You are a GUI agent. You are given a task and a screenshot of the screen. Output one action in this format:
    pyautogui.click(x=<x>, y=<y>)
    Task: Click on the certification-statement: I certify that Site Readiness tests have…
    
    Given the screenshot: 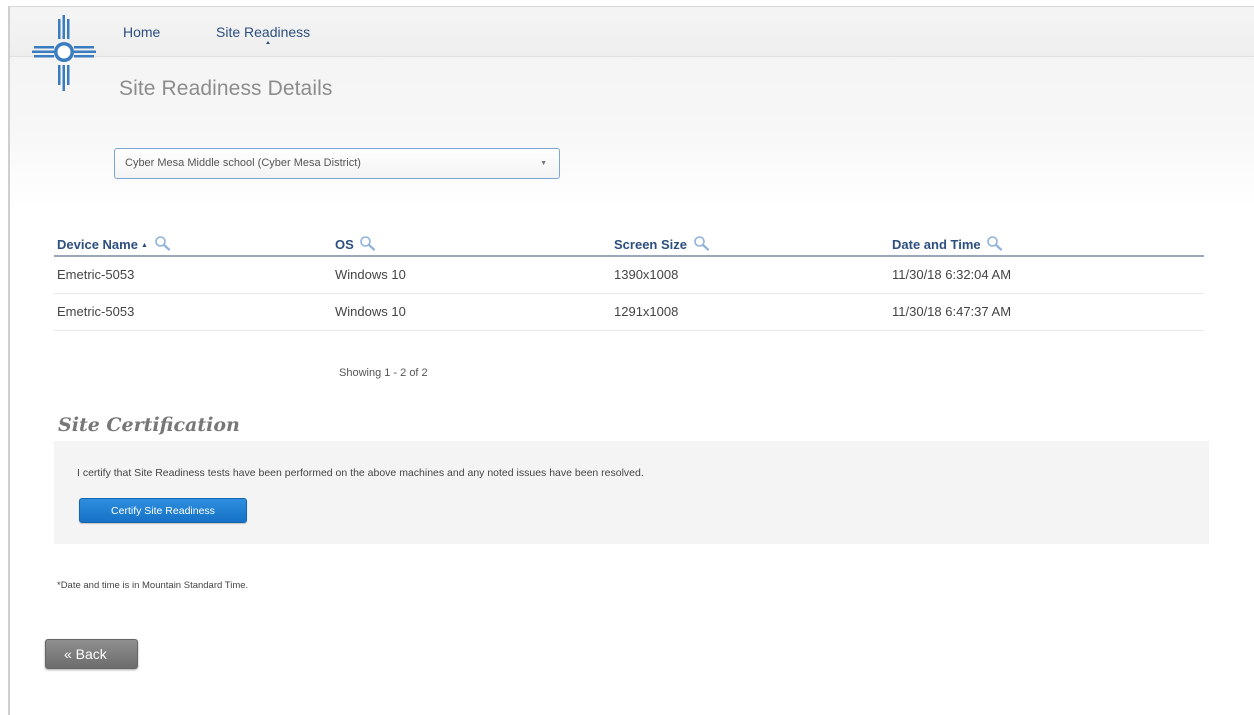 What is the action you would take?
    pyautogui.click(x=360, y=473)
    